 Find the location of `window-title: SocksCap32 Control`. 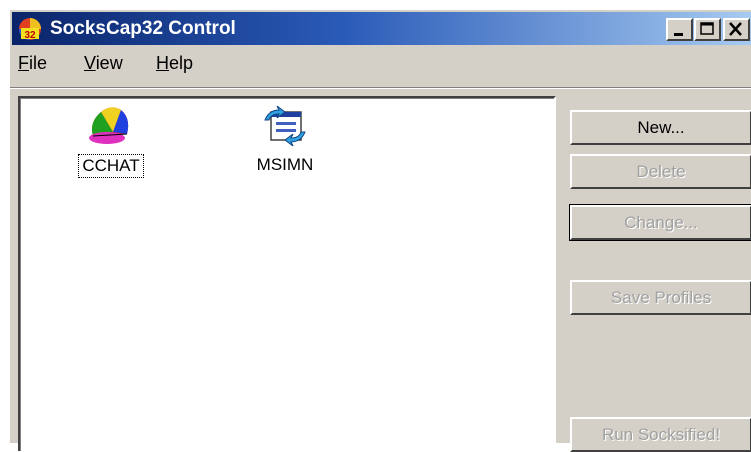

window-title: SocksCap32 Control is located at coordinates (143, 28).